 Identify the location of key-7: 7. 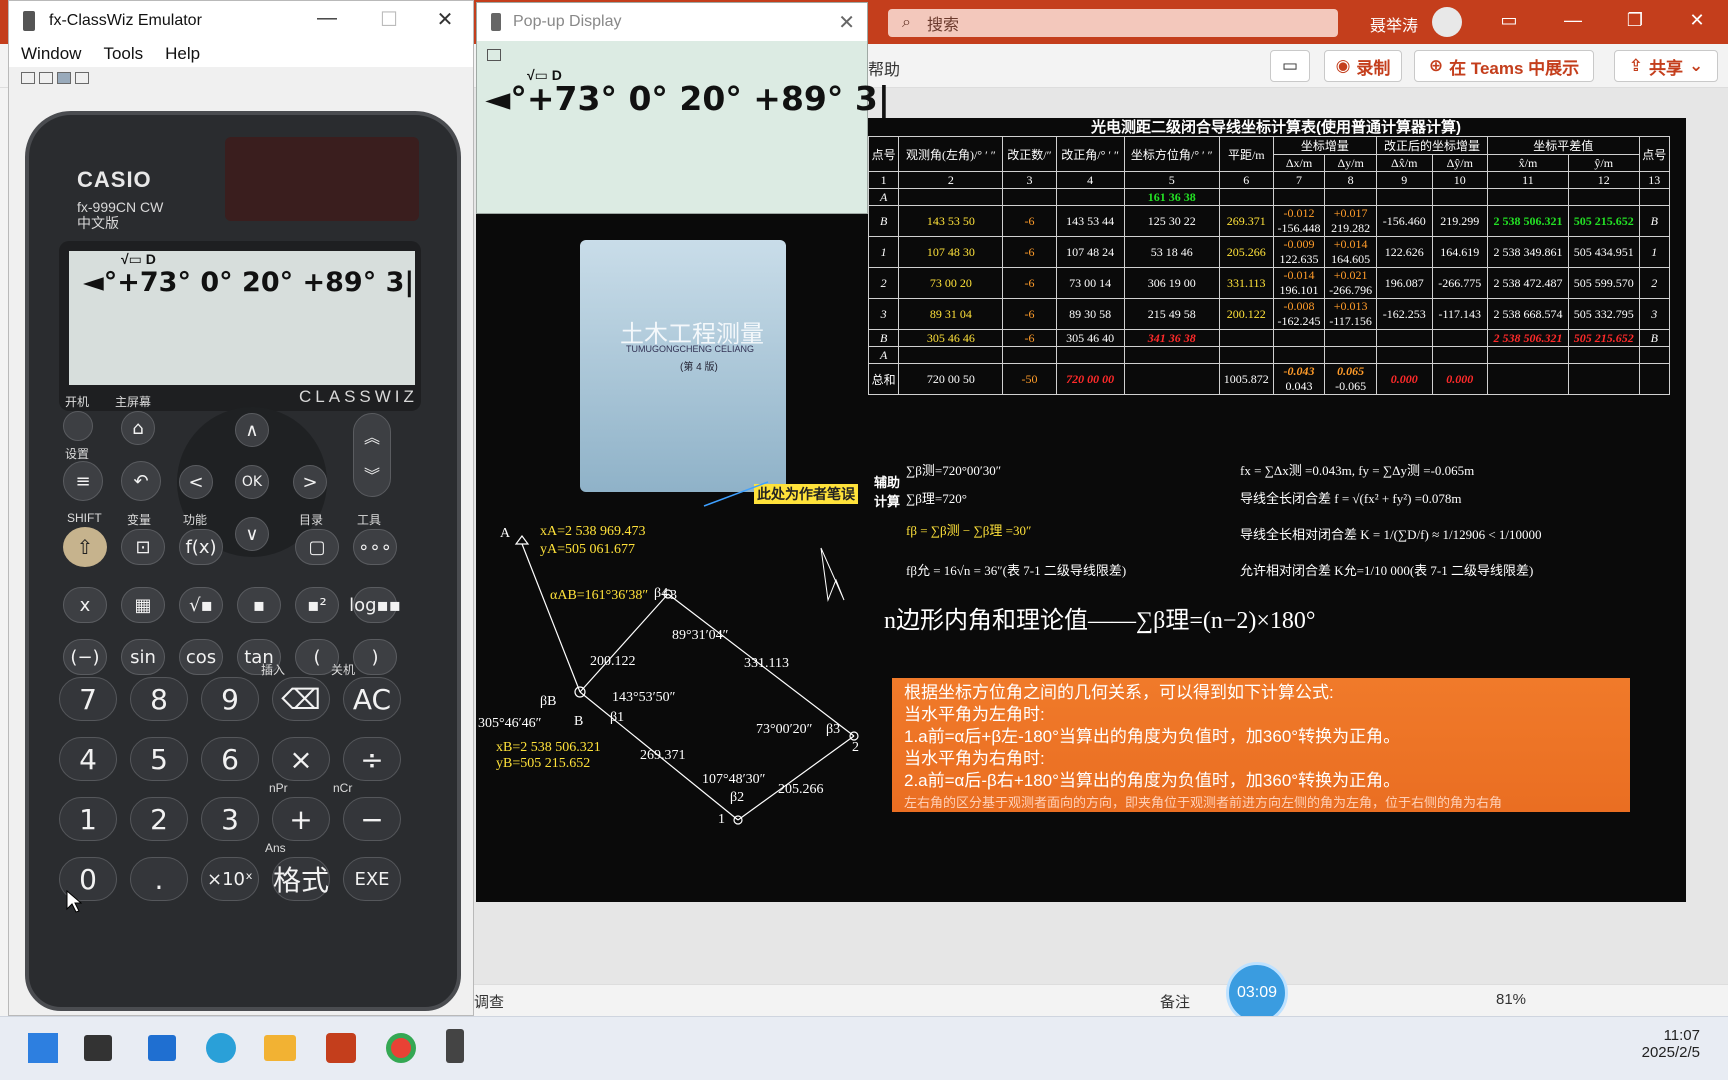
(88, 699).